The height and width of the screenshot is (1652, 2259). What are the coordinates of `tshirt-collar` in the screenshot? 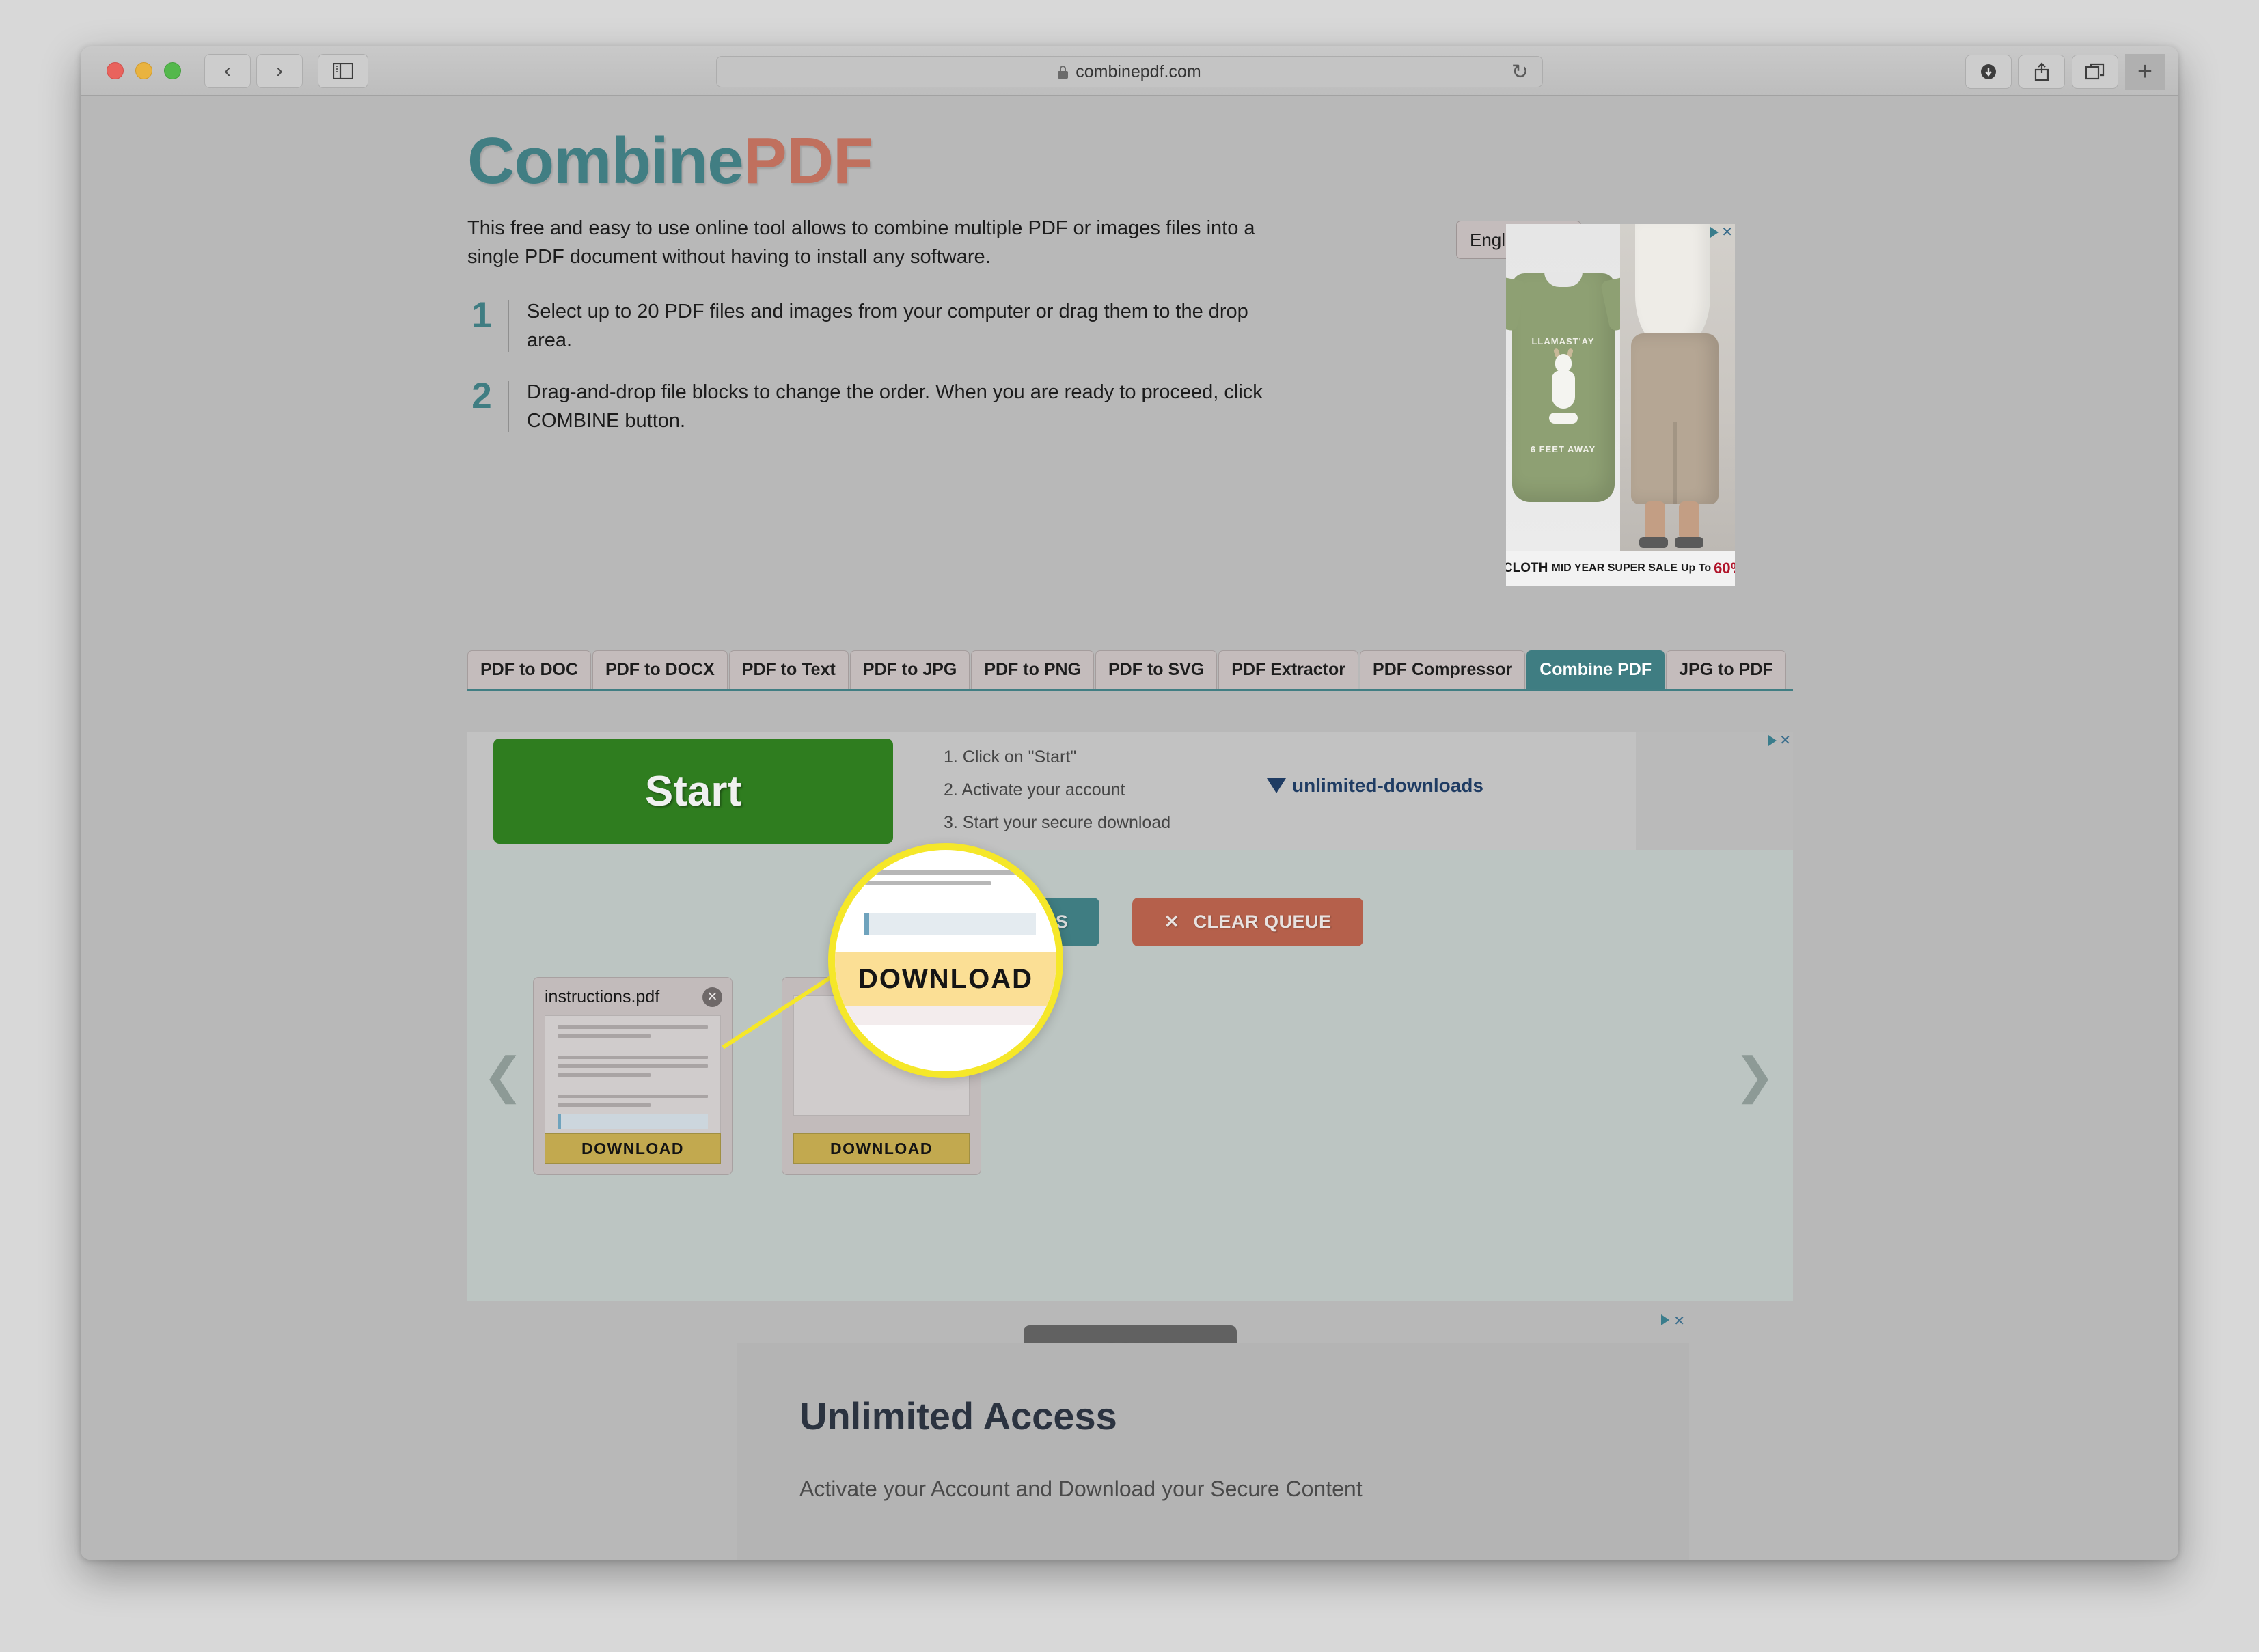 It's located at (1563, 279).